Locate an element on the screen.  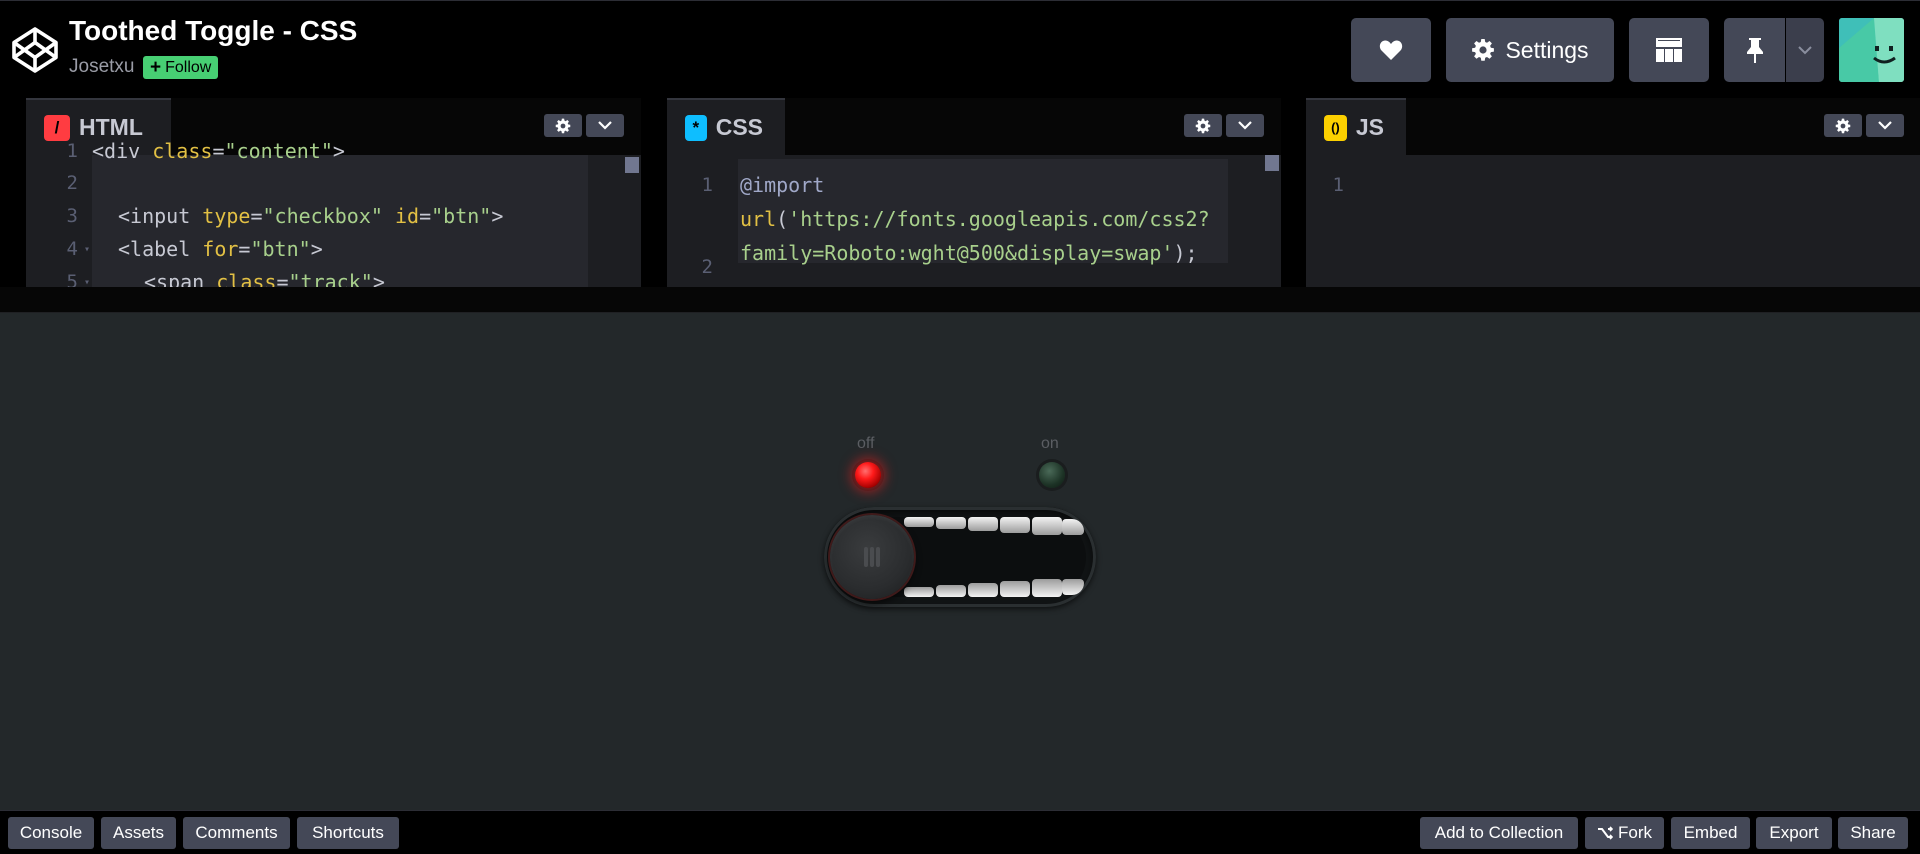
code-line: <div class="content"> is located at coordinates (218, 151).